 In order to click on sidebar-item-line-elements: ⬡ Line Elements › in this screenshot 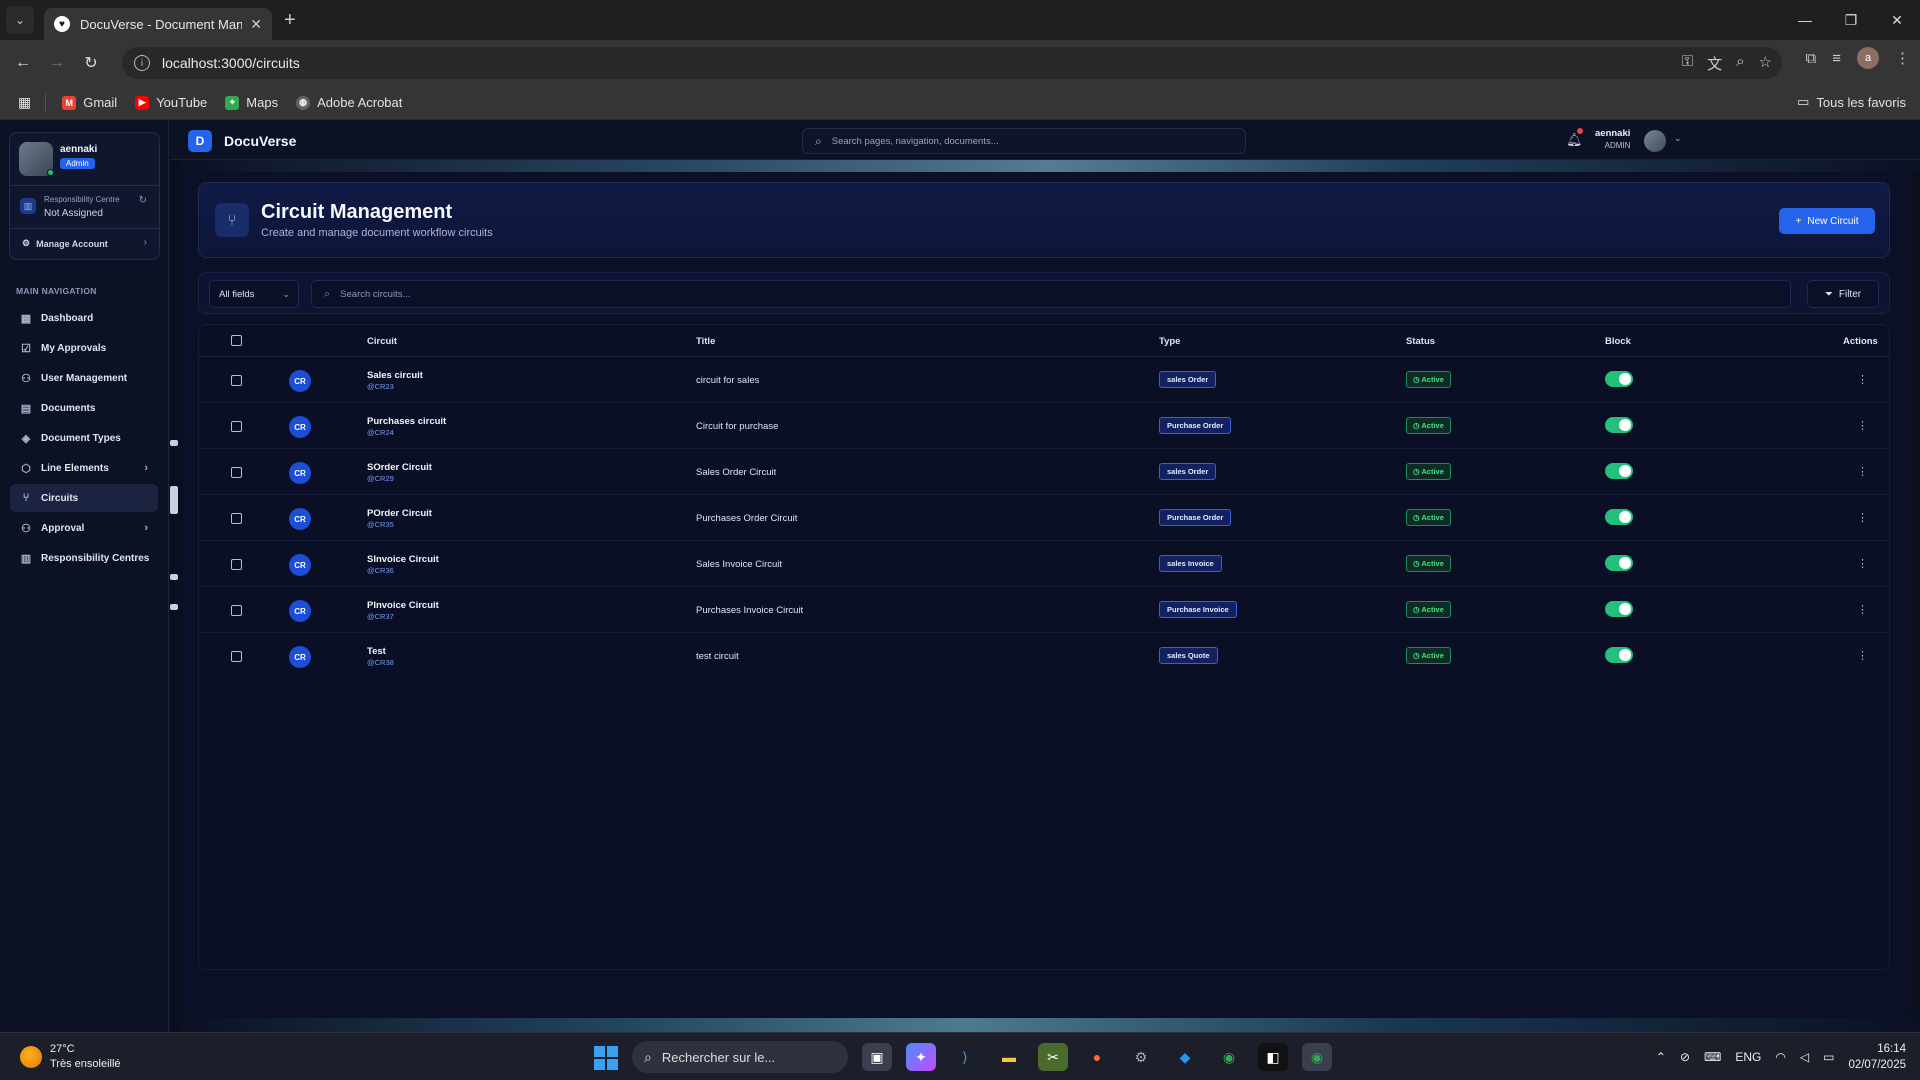, I will do `click(84, 468)`.